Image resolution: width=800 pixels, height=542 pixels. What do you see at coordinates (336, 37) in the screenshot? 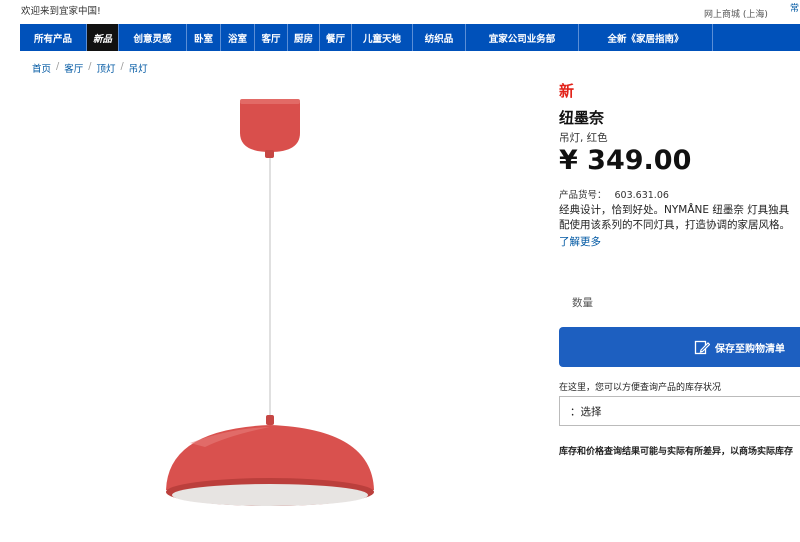
I see `nav-item-dining: 餐厅` at bounding box center [336, 37].